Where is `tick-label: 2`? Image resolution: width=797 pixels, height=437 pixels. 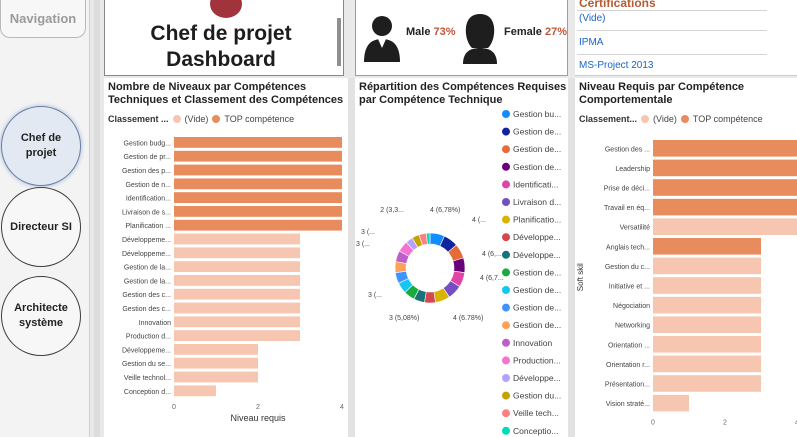 tick-label: 2 is located at coordinates (258, 407).